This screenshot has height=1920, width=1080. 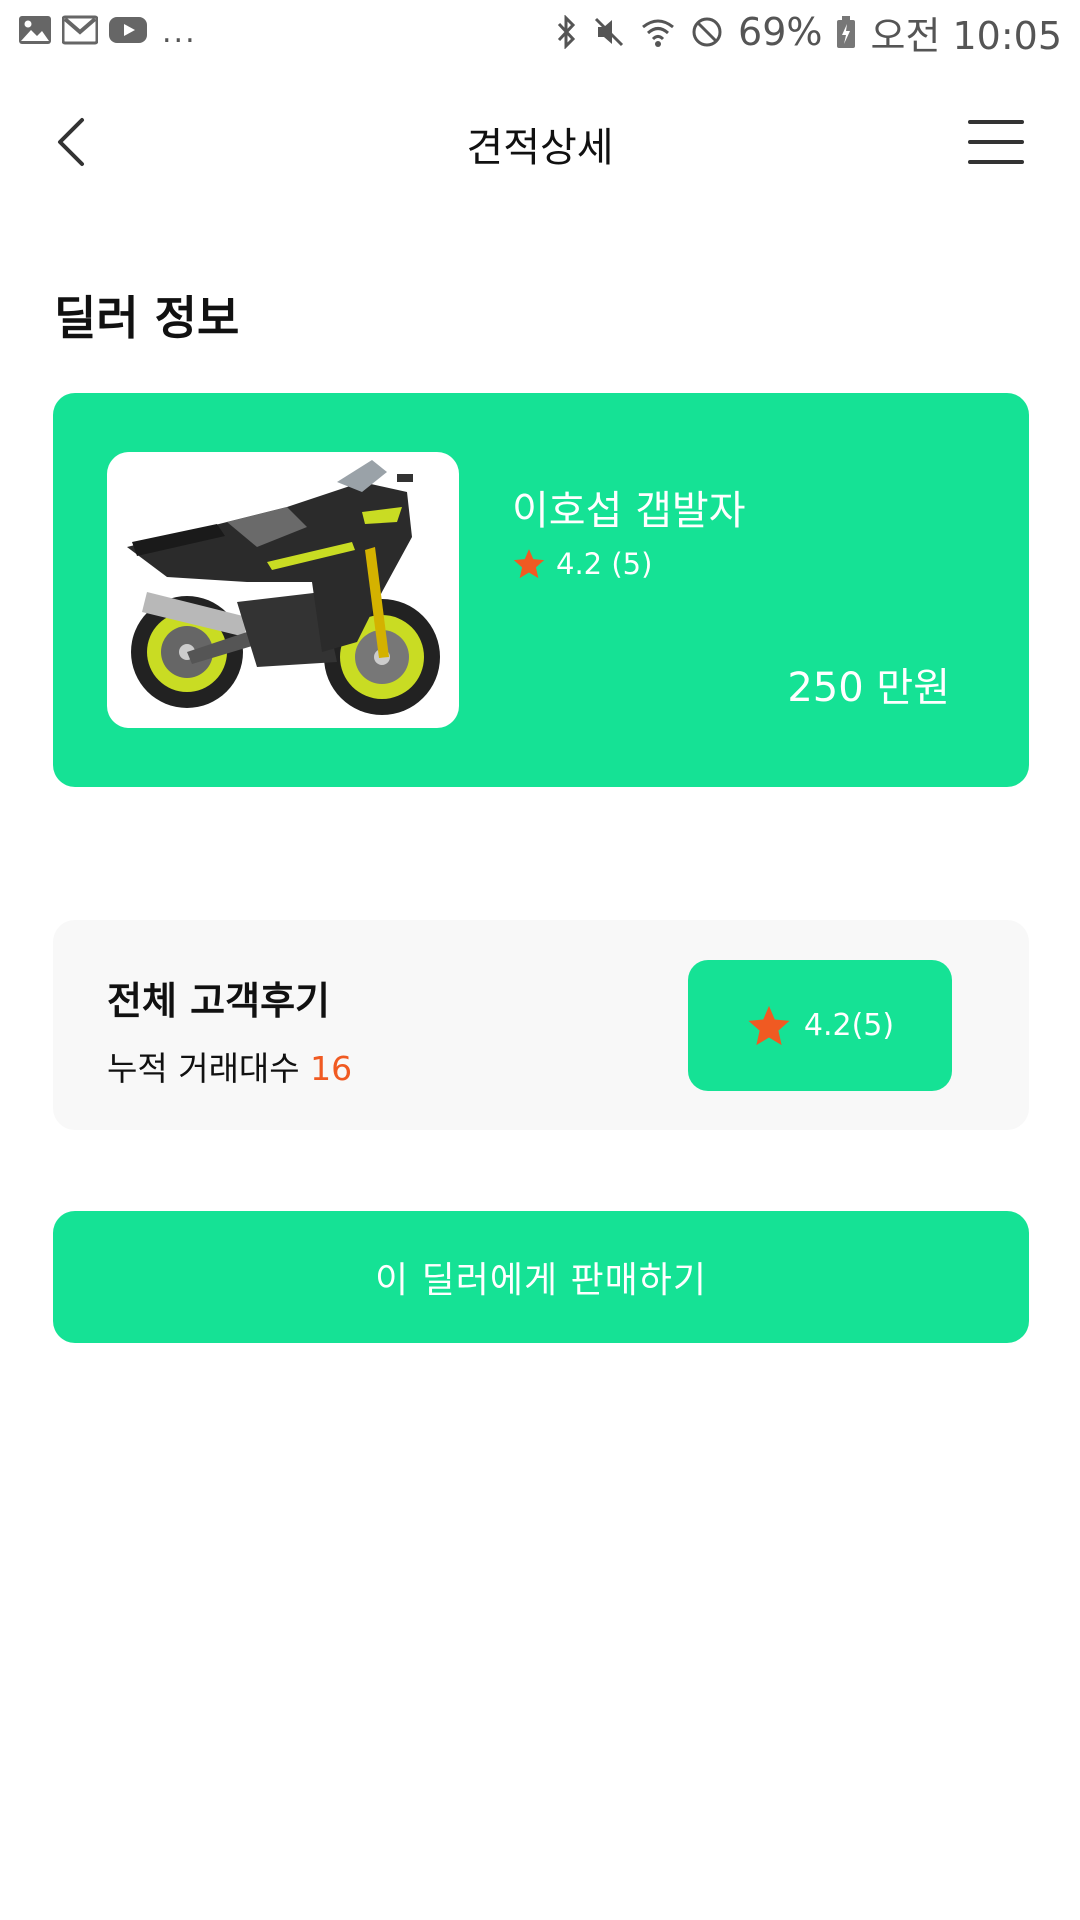 I want to click on dealer-rating-value: 4.2 (5), so click(x=604, y=564).